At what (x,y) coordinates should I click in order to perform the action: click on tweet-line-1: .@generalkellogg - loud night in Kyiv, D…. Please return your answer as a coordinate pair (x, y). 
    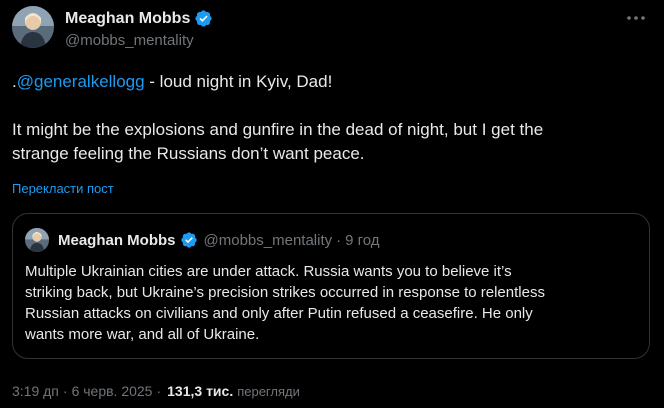
    Looking at the image, I should click on (332, 82).